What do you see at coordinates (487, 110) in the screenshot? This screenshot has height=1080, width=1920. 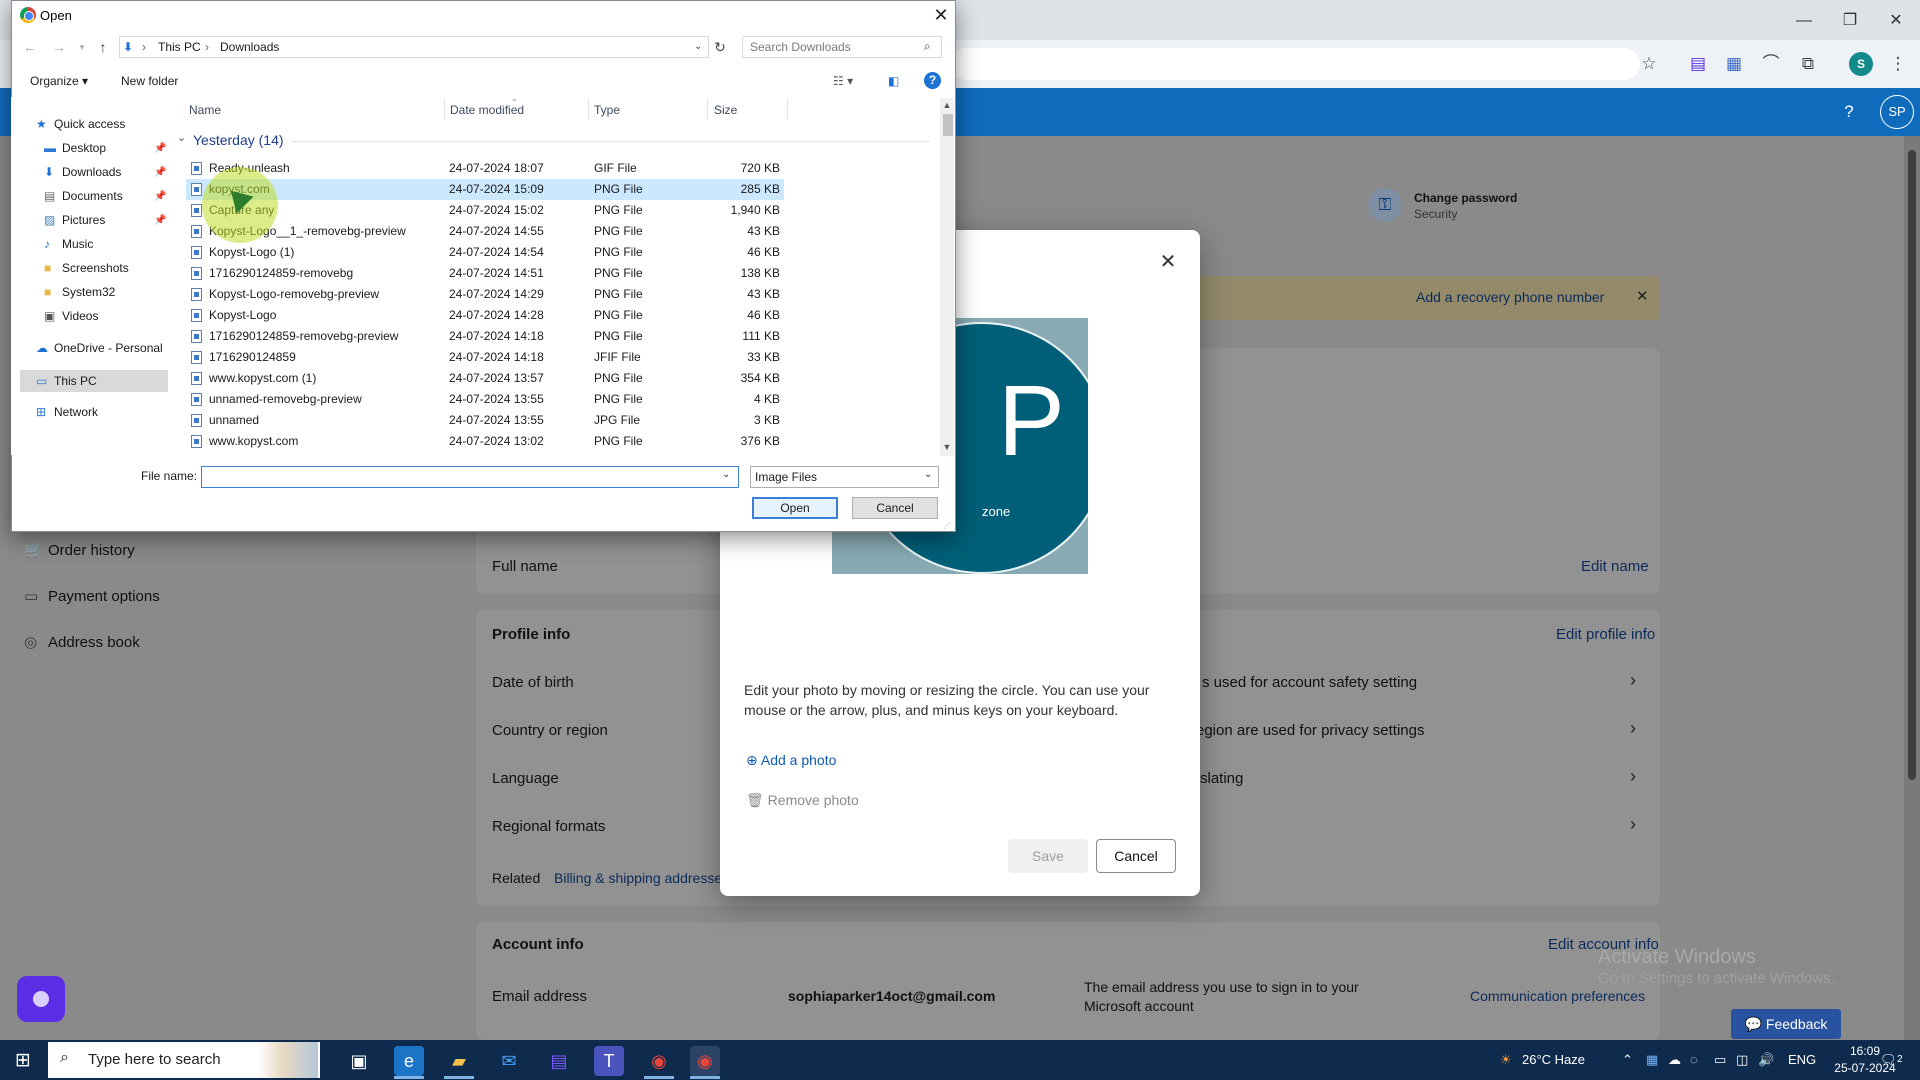 I see `column-date-modified: Date modified` at bounding box center [487, 110].